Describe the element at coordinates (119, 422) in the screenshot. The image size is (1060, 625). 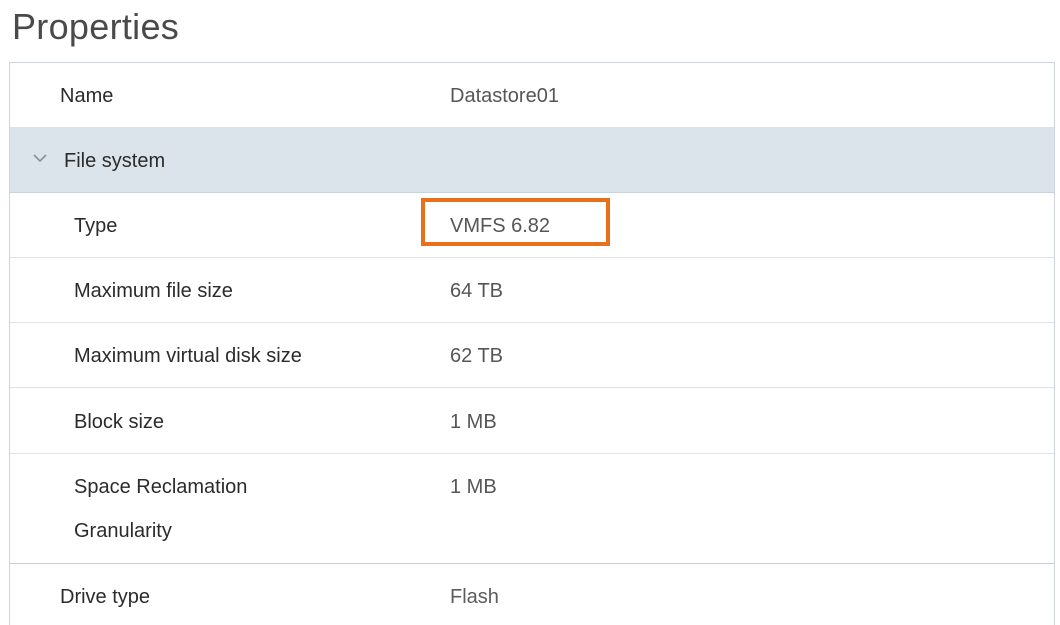
I see `property-label: Block size` at that location.